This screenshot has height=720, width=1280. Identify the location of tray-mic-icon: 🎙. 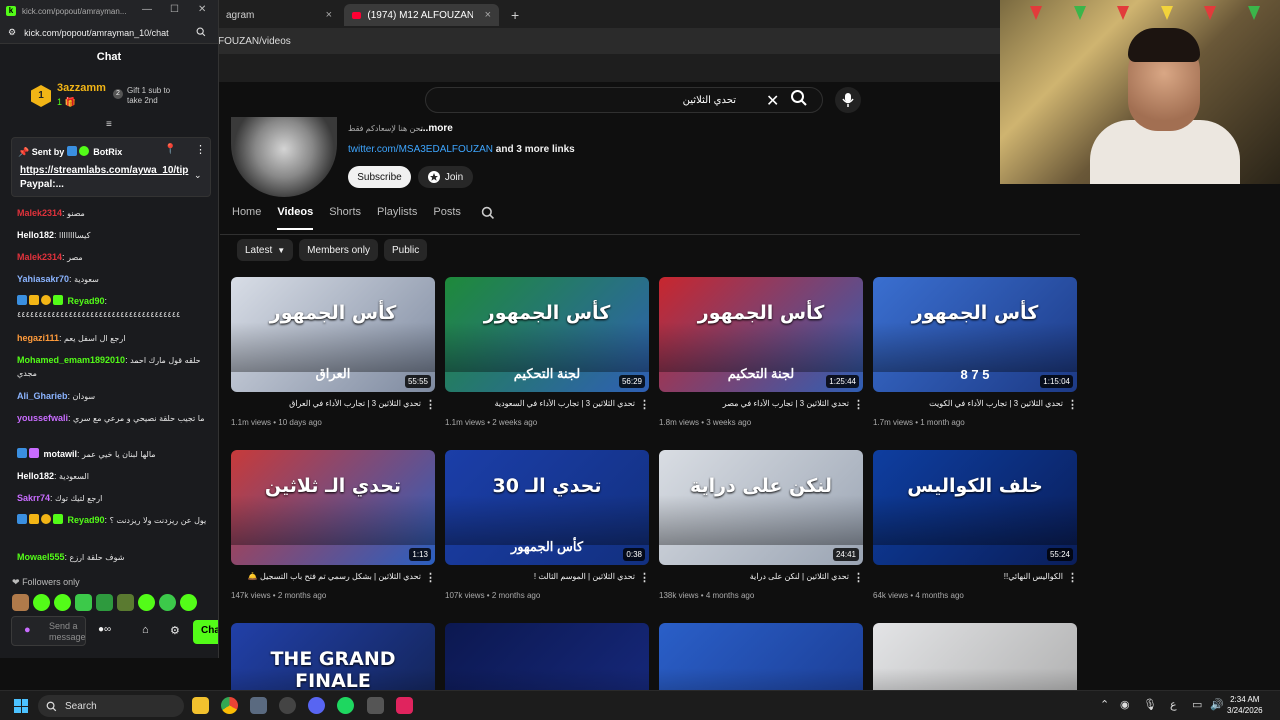
(1150, 704).